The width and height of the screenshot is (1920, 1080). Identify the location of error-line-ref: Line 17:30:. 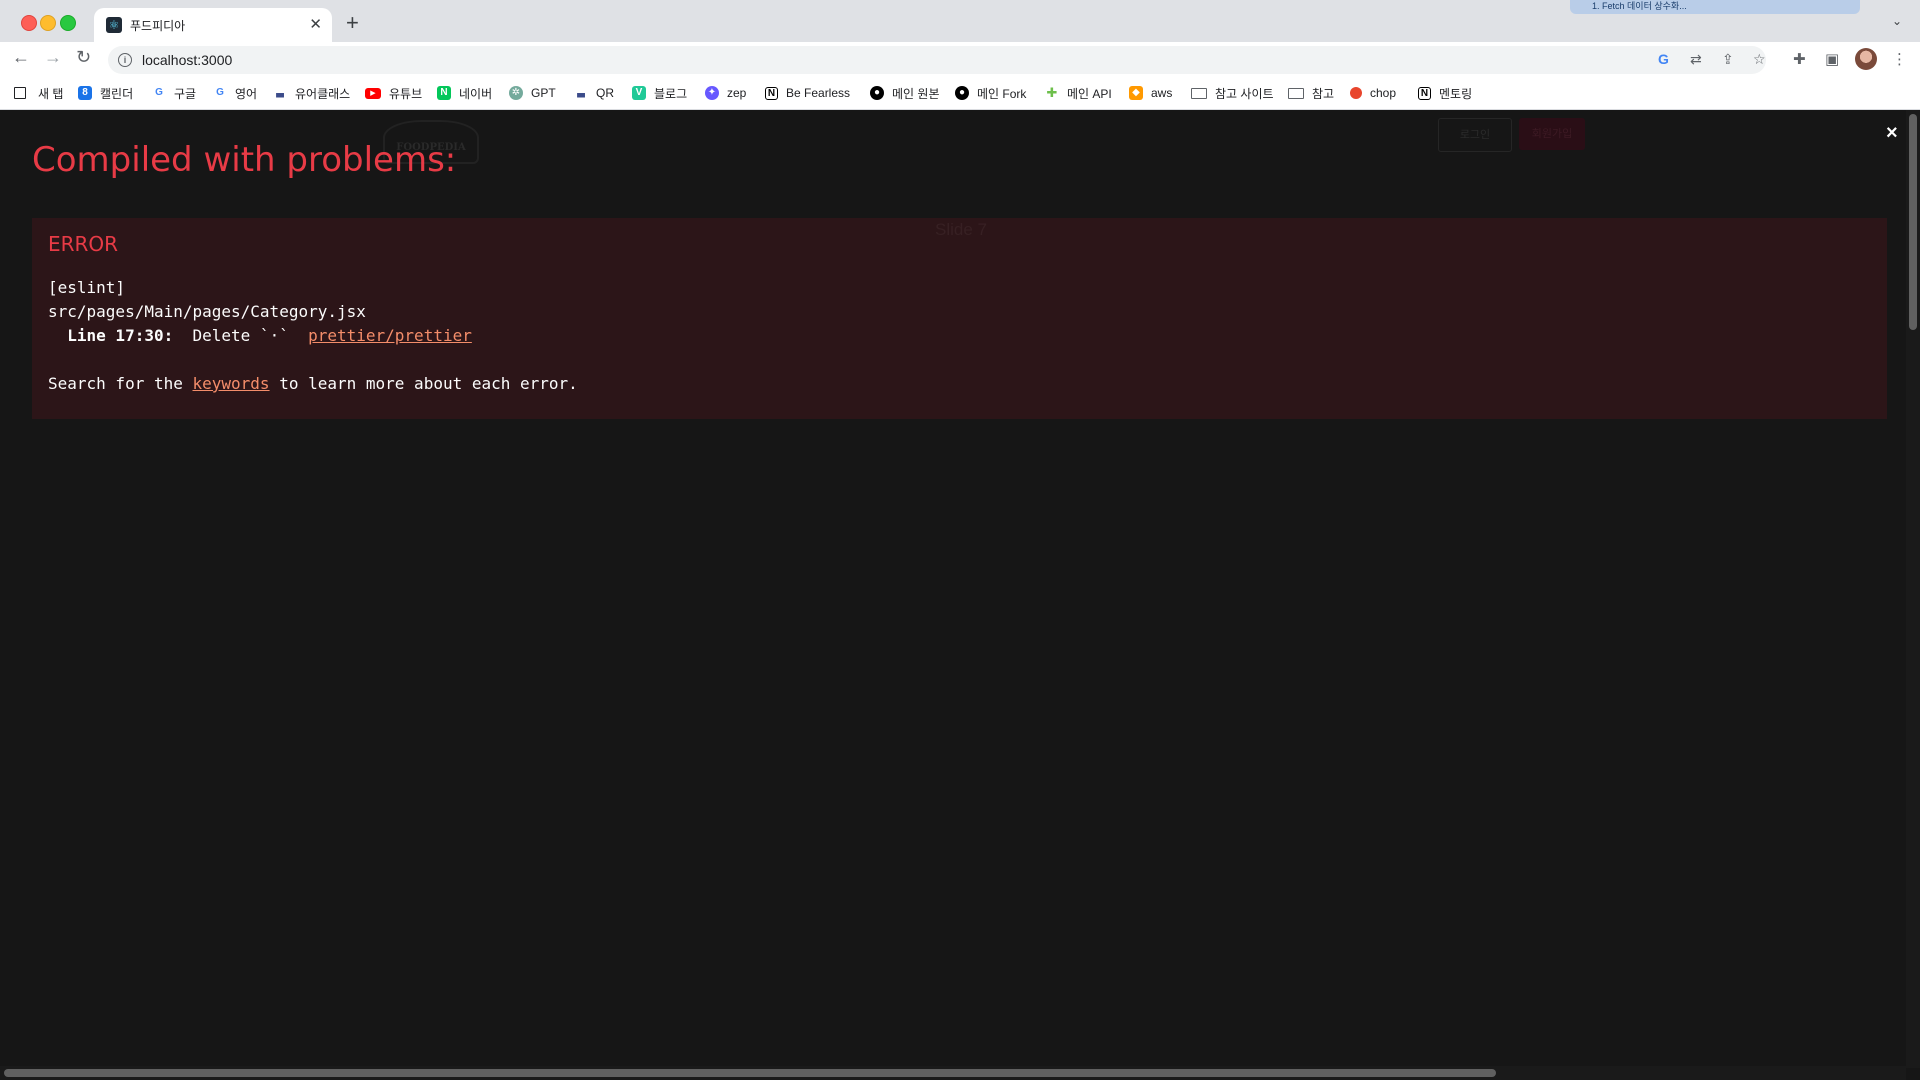
(120, 335).